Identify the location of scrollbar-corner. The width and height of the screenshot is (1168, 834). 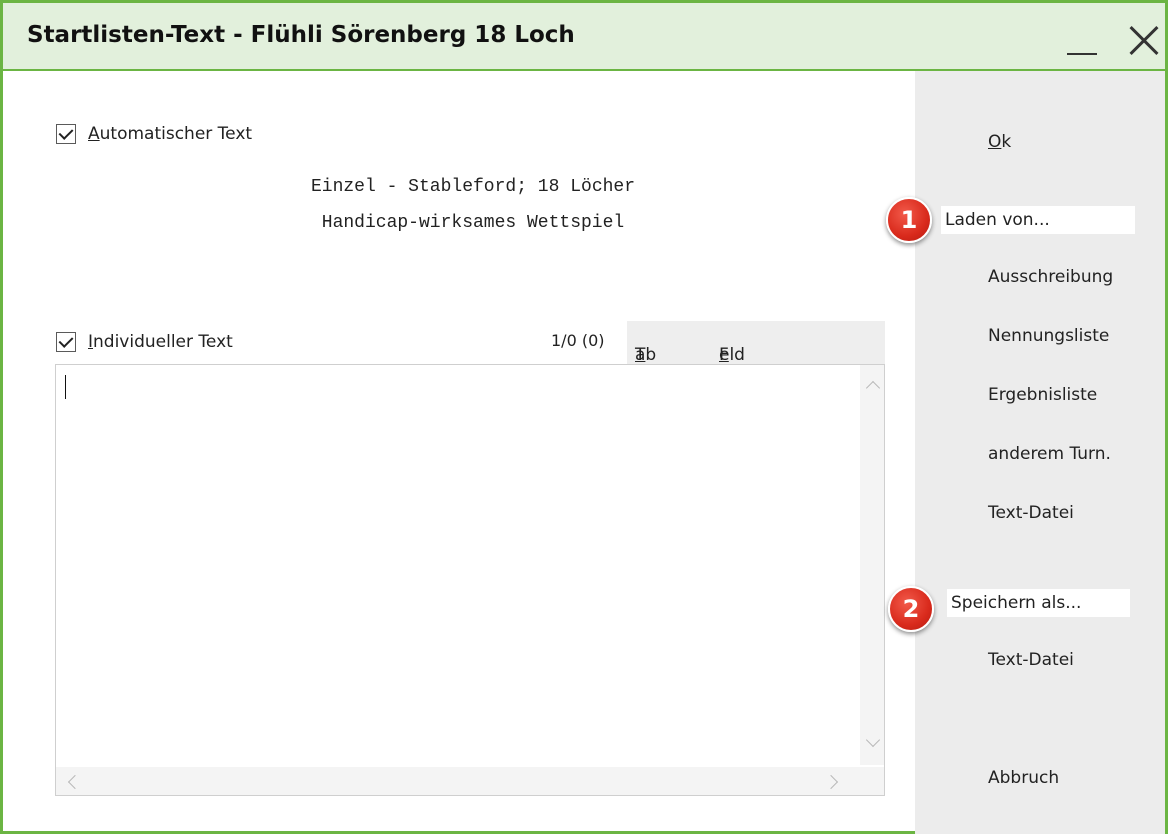
(872, 781).